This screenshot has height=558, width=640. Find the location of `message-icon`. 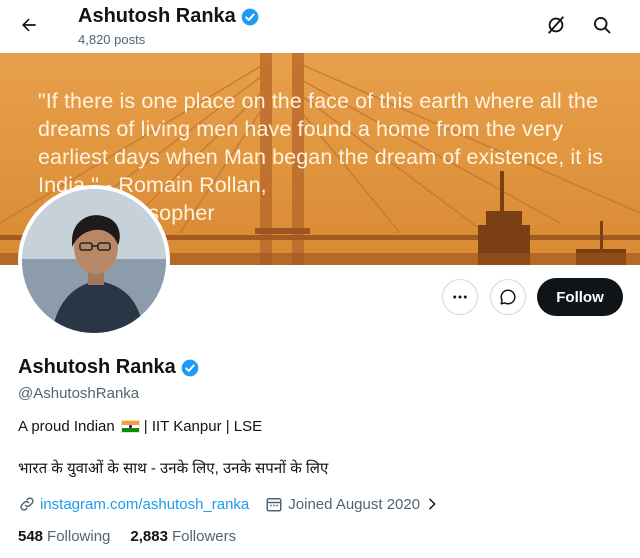

message-icon is located at coordinates (508, 297).